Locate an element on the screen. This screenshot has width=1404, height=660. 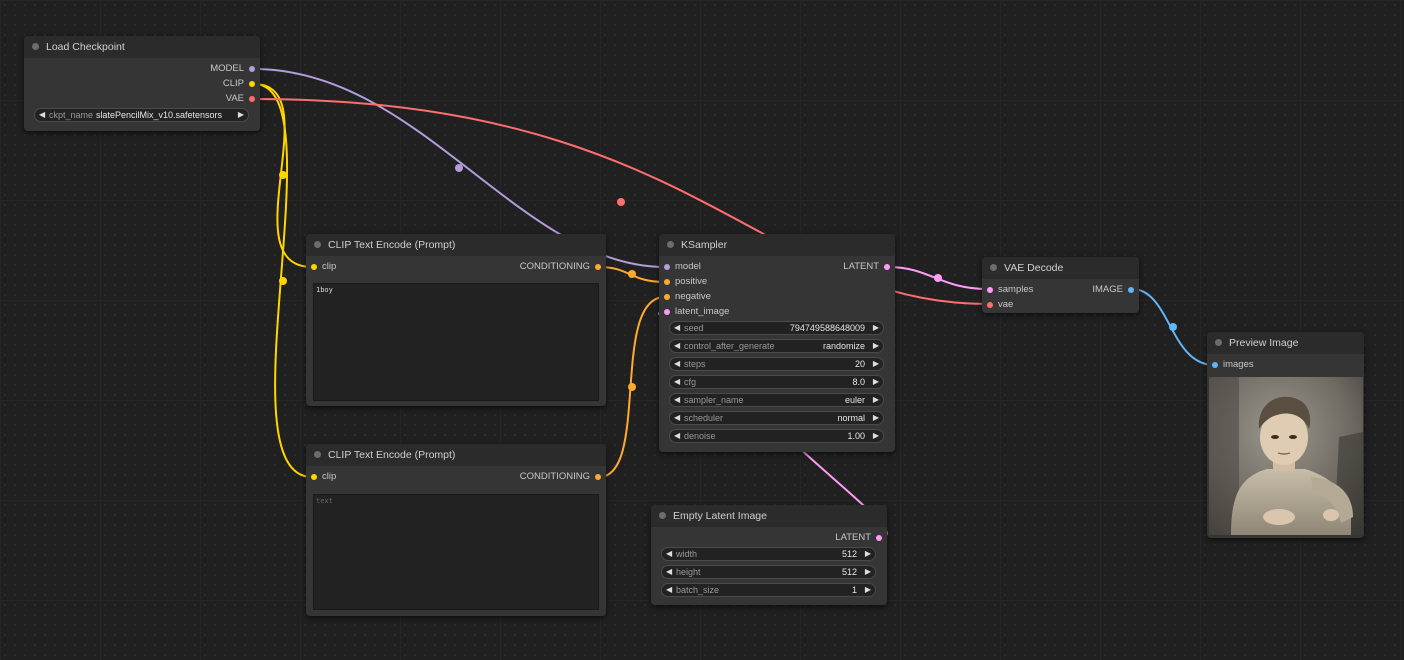
scheduler-widget: ◀ scheduler normal ▶ is located at coordinates (776, 418).